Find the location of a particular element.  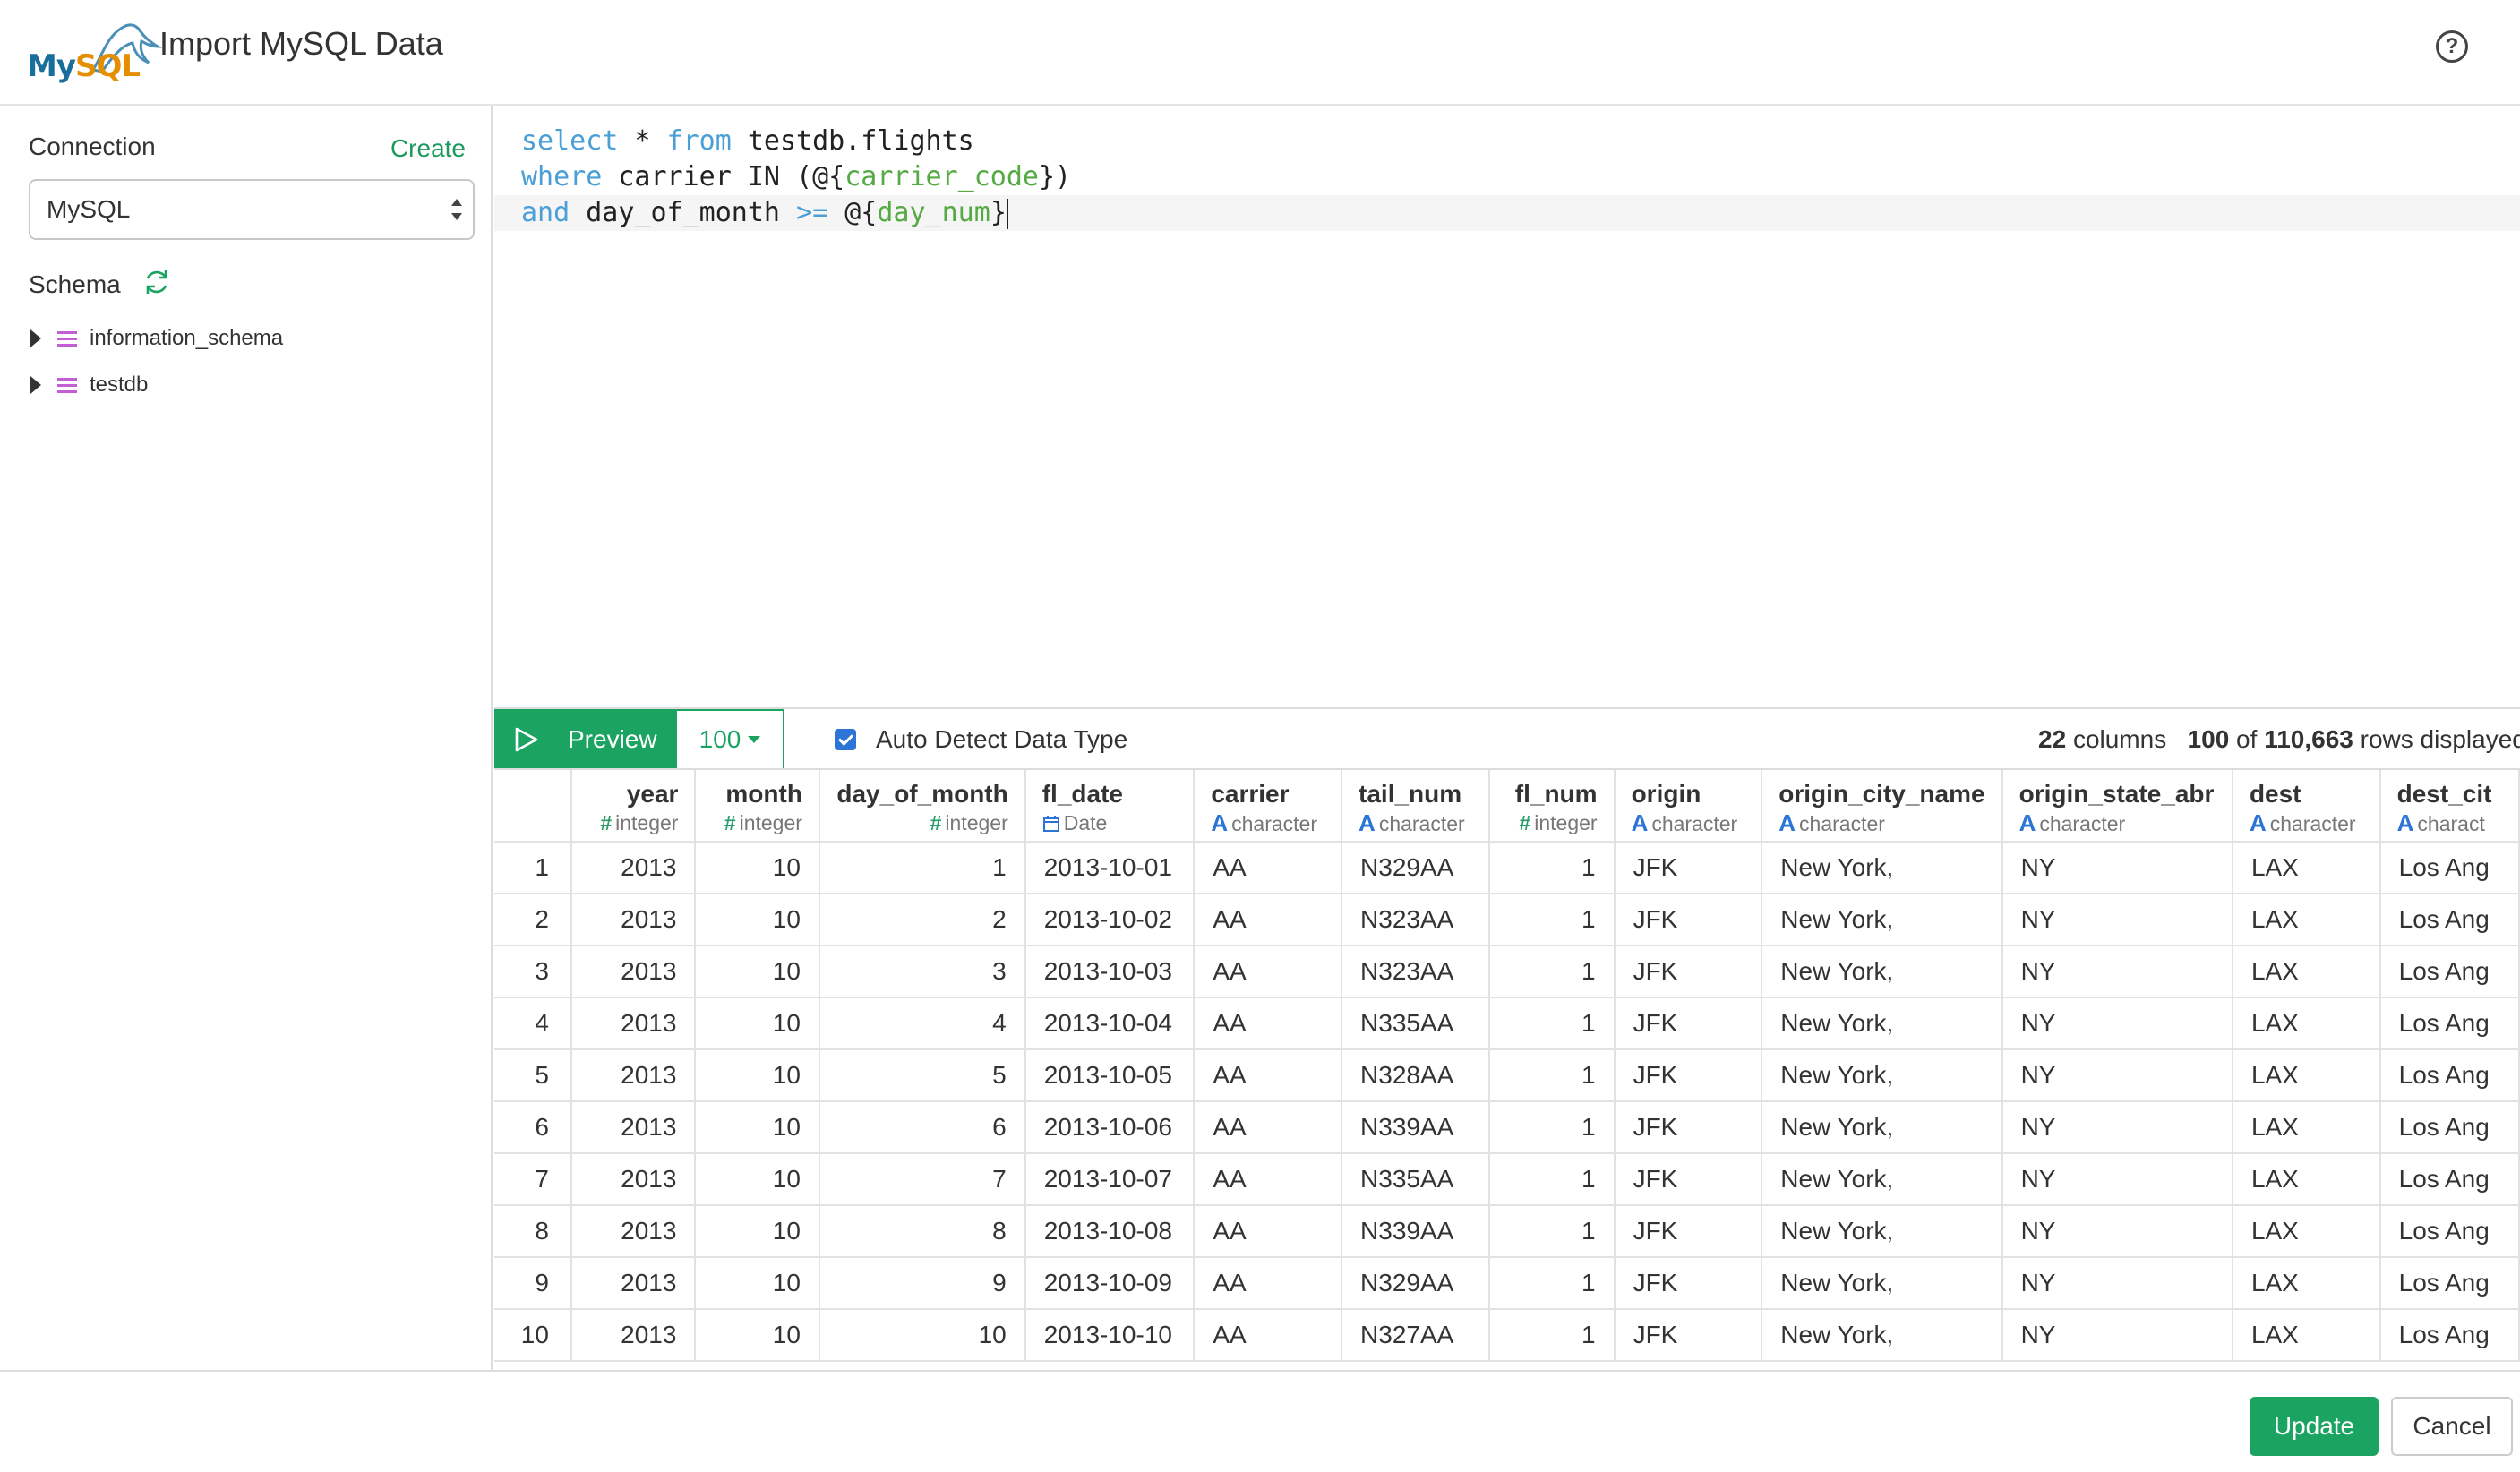

column-name: dest_cit is located at coordinates (2444, 794).